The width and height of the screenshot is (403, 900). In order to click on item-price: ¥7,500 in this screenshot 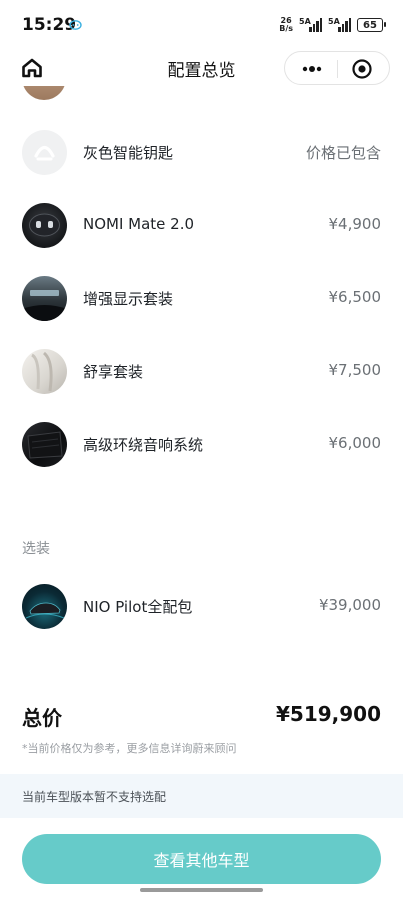, I will do `click(355, 370)`.